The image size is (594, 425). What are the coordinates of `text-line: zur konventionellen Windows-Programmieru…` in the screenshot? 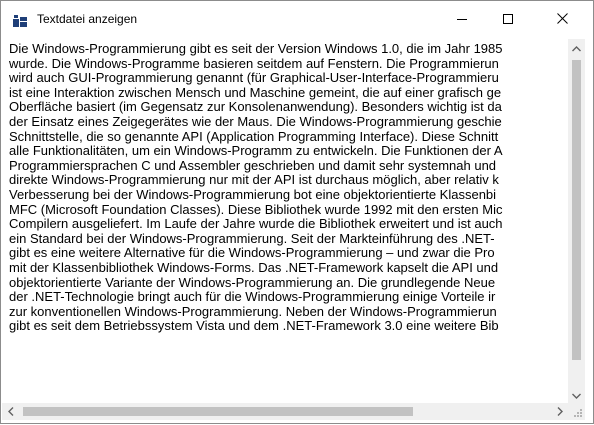 It's located at (253, 311).